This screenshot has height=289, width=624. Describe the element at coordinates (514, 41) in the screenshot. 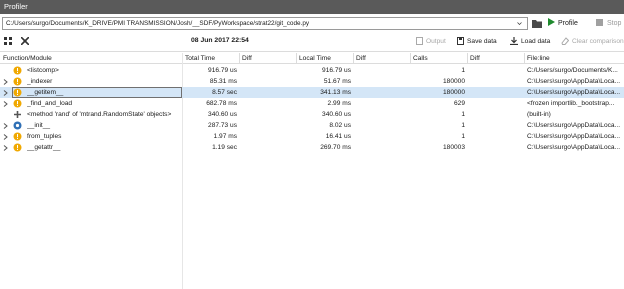

I see `download-icon` at that location.